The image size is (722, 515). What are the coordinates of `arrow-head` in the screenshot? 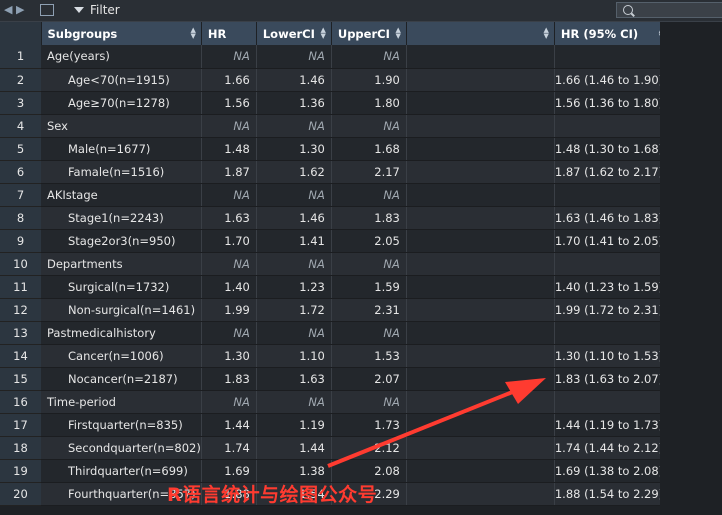 It's located at (525, 391).